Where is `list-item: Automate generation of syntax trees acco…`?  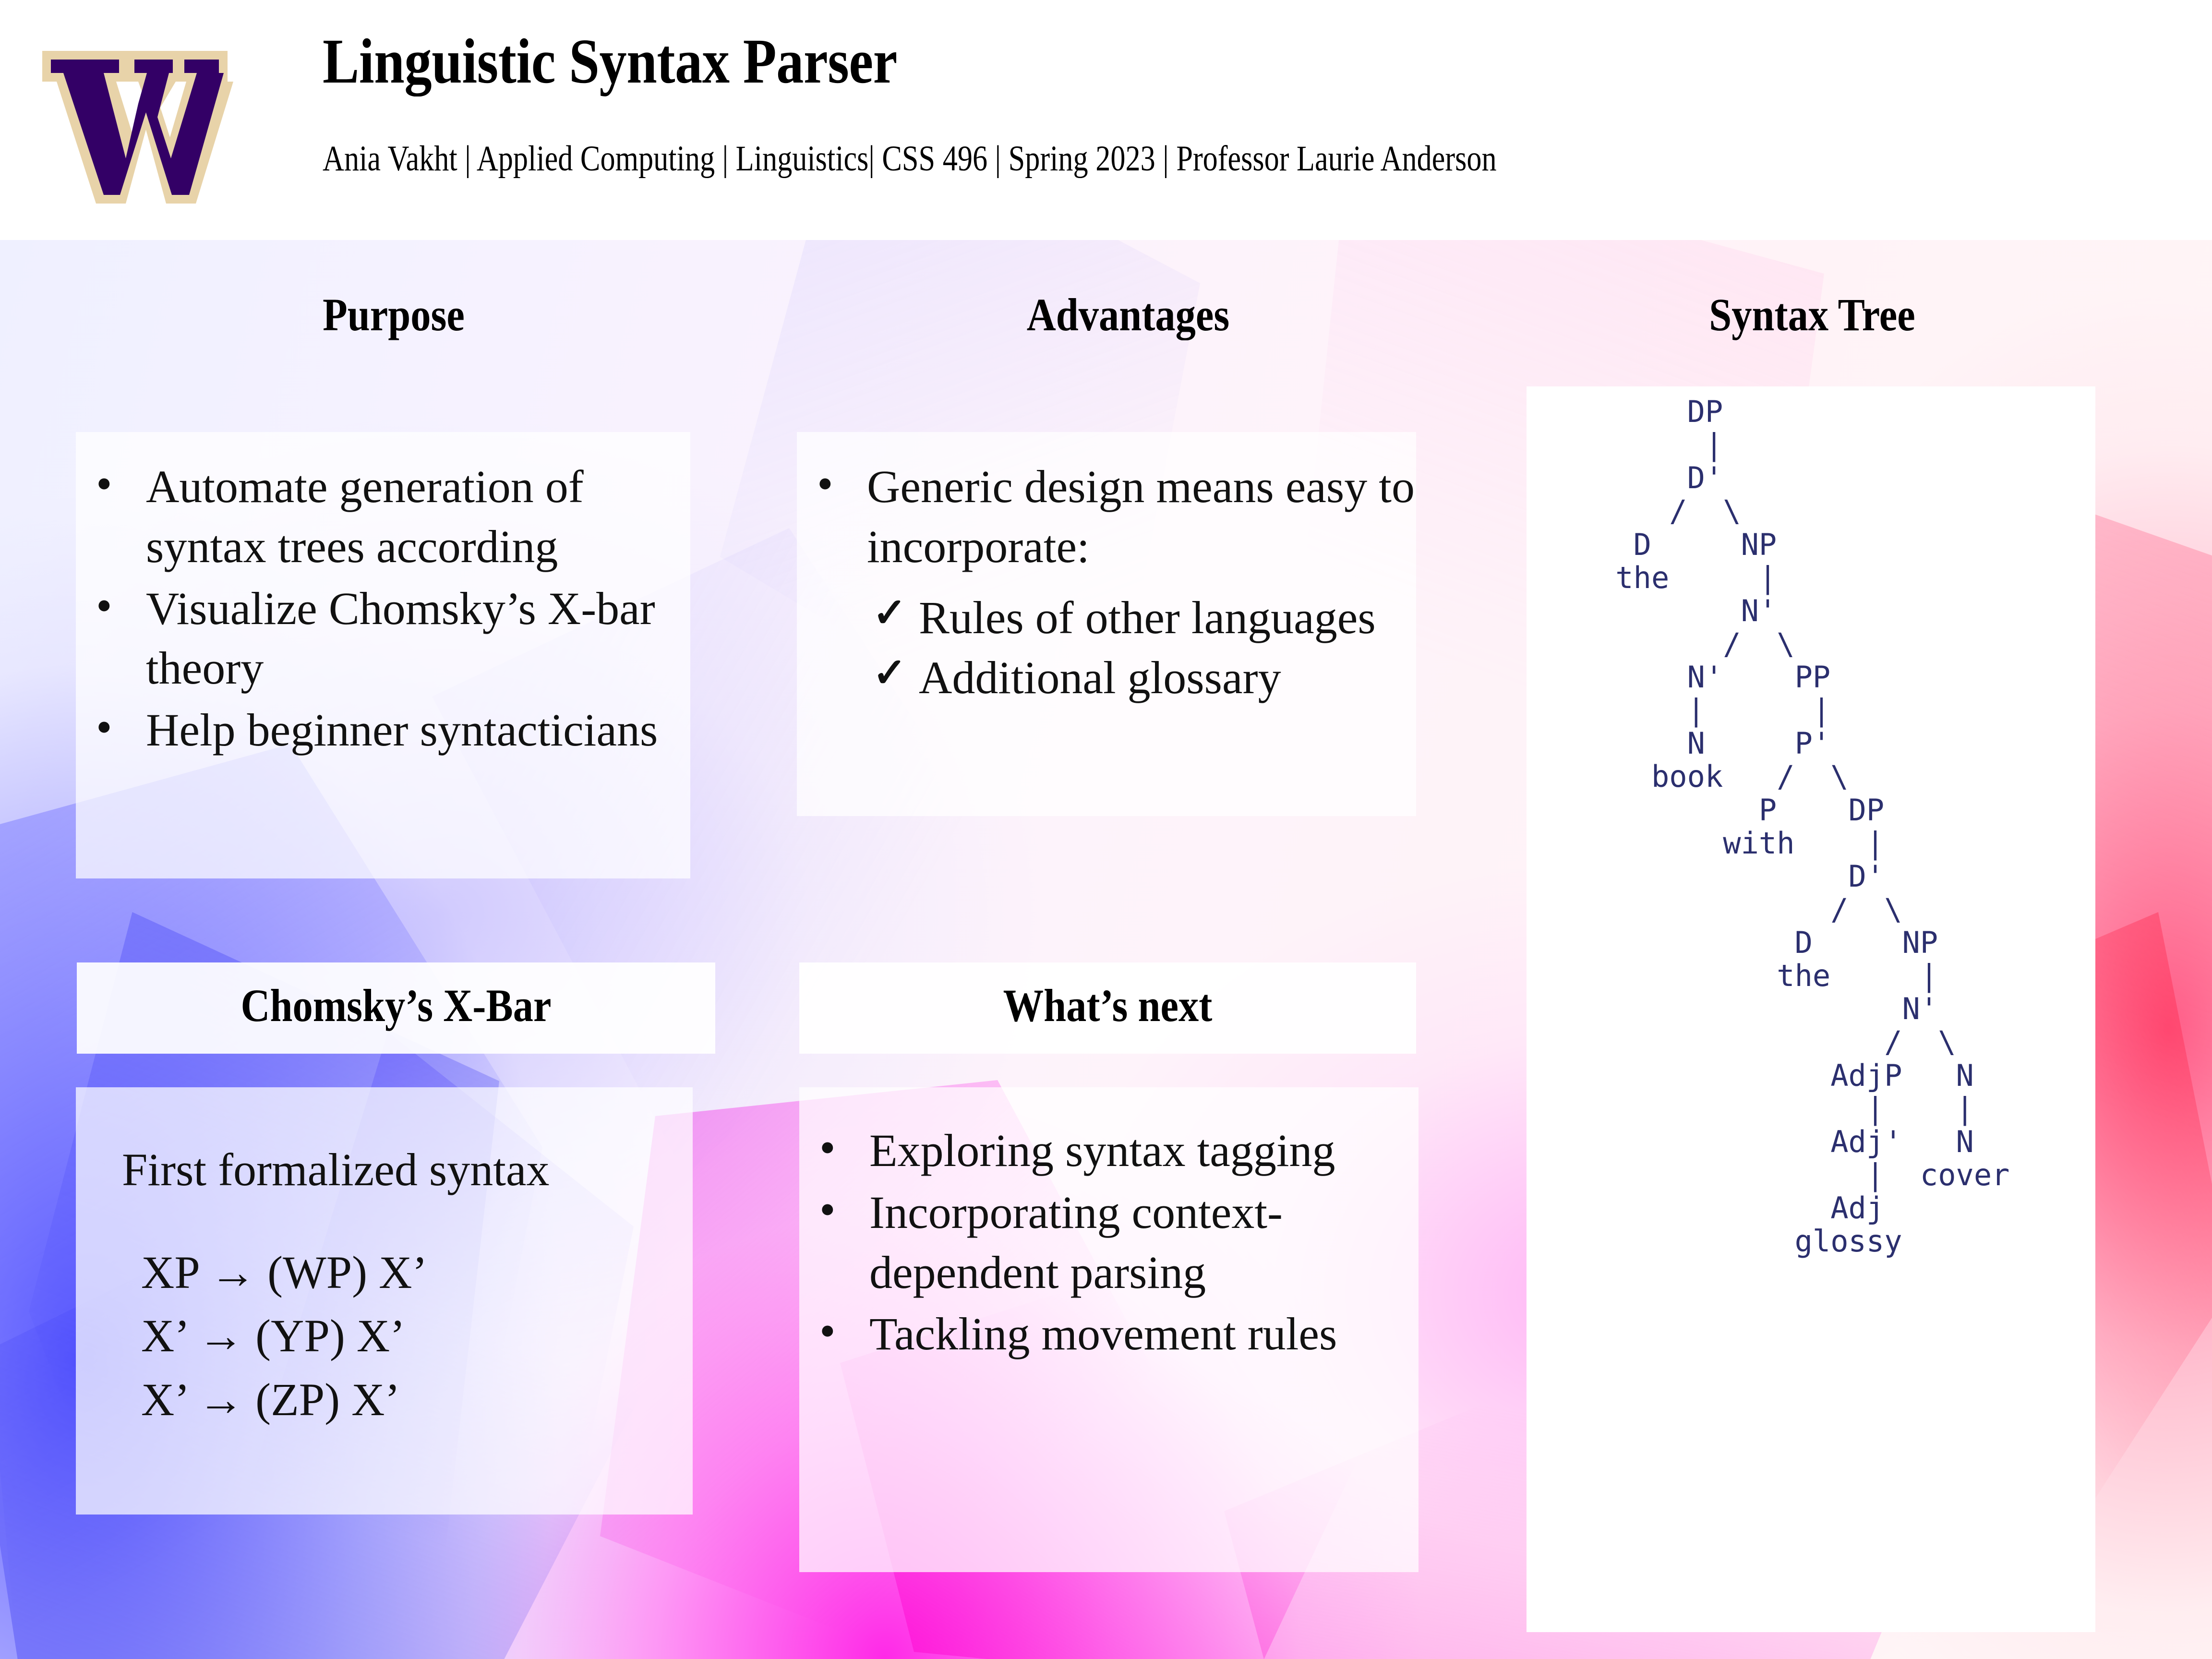
list-item: Automate generation of syntax trees acco… is located at coordinates (383, 515).